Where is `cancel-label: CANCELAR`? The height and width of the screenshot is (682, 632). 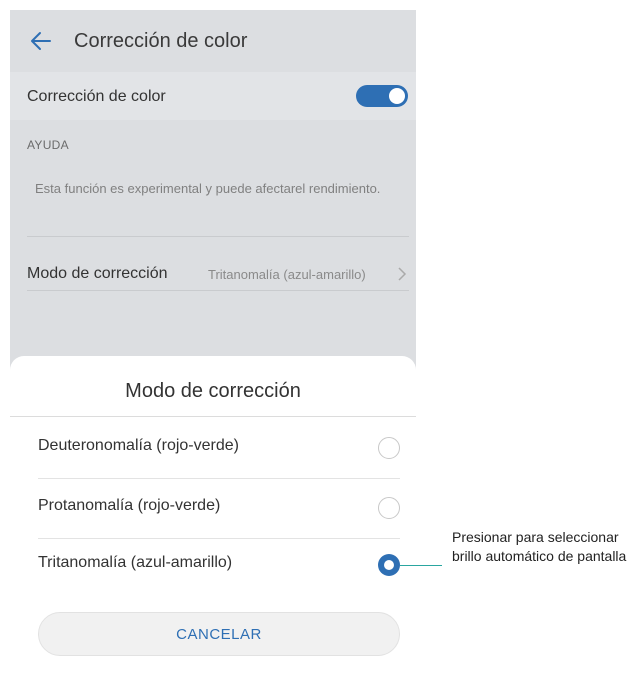
cancel-label: CANCELAR is located at coordinates (219, 634).